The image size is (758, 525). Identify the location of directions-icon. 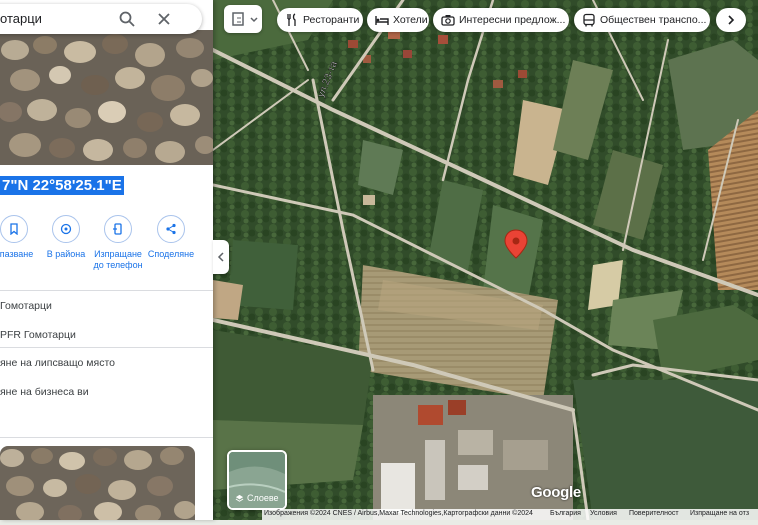
(245, 19).